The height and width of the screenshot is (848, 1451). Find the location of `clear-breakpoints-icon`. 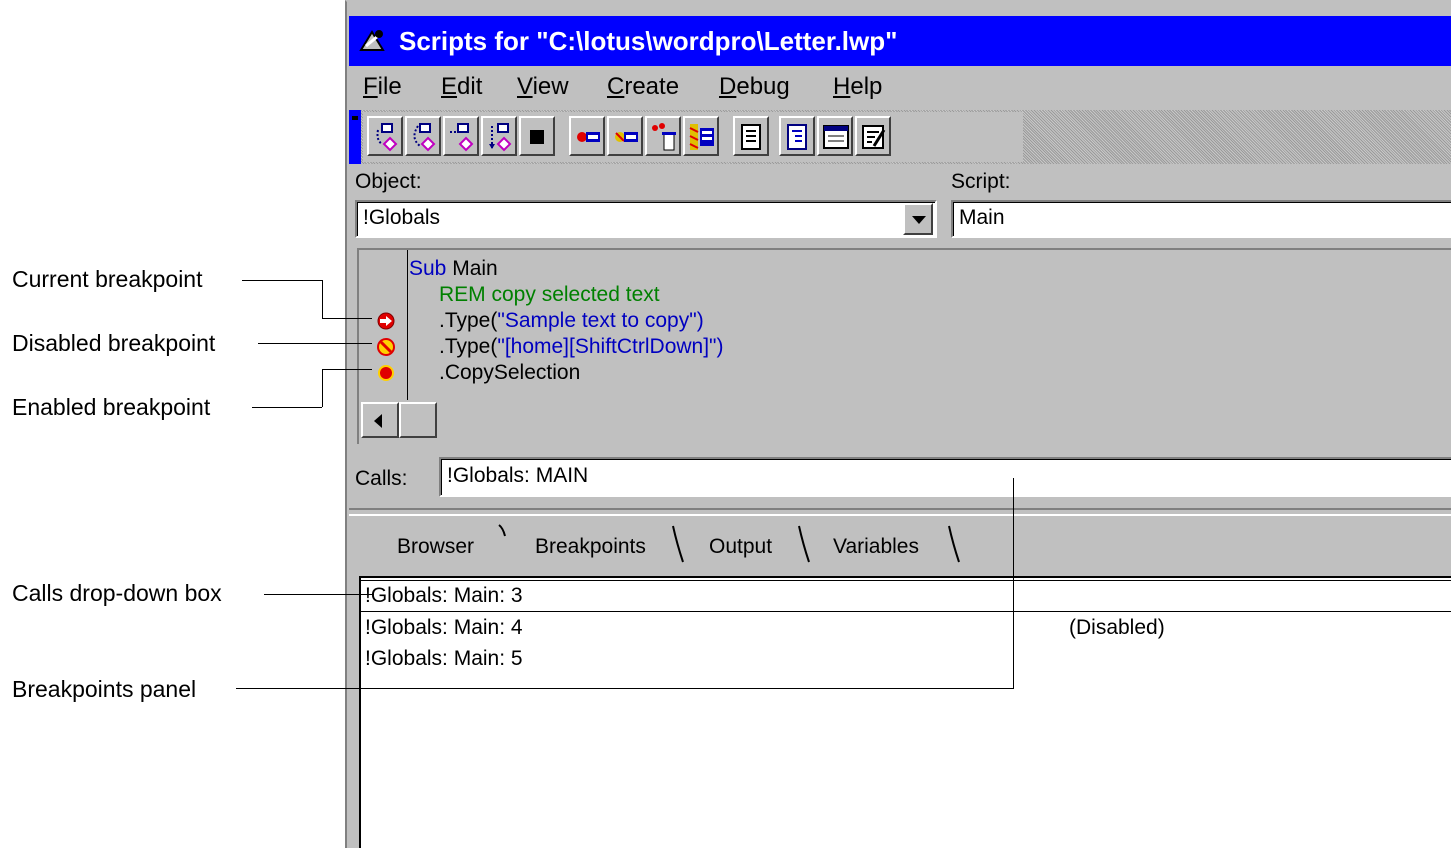

clear-breakpoints-icon is located at coordinates (664, 137).